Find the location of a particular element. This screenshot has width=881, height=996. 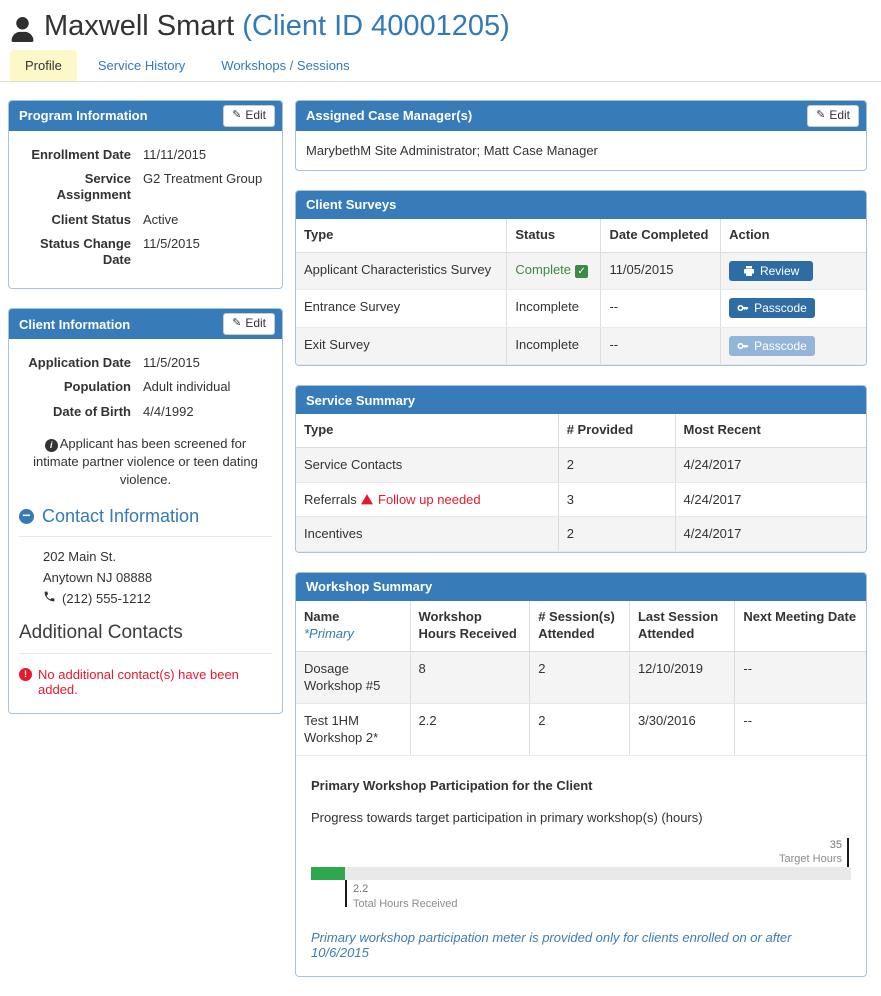

info-icon: i is located at coordinates (51, 445).